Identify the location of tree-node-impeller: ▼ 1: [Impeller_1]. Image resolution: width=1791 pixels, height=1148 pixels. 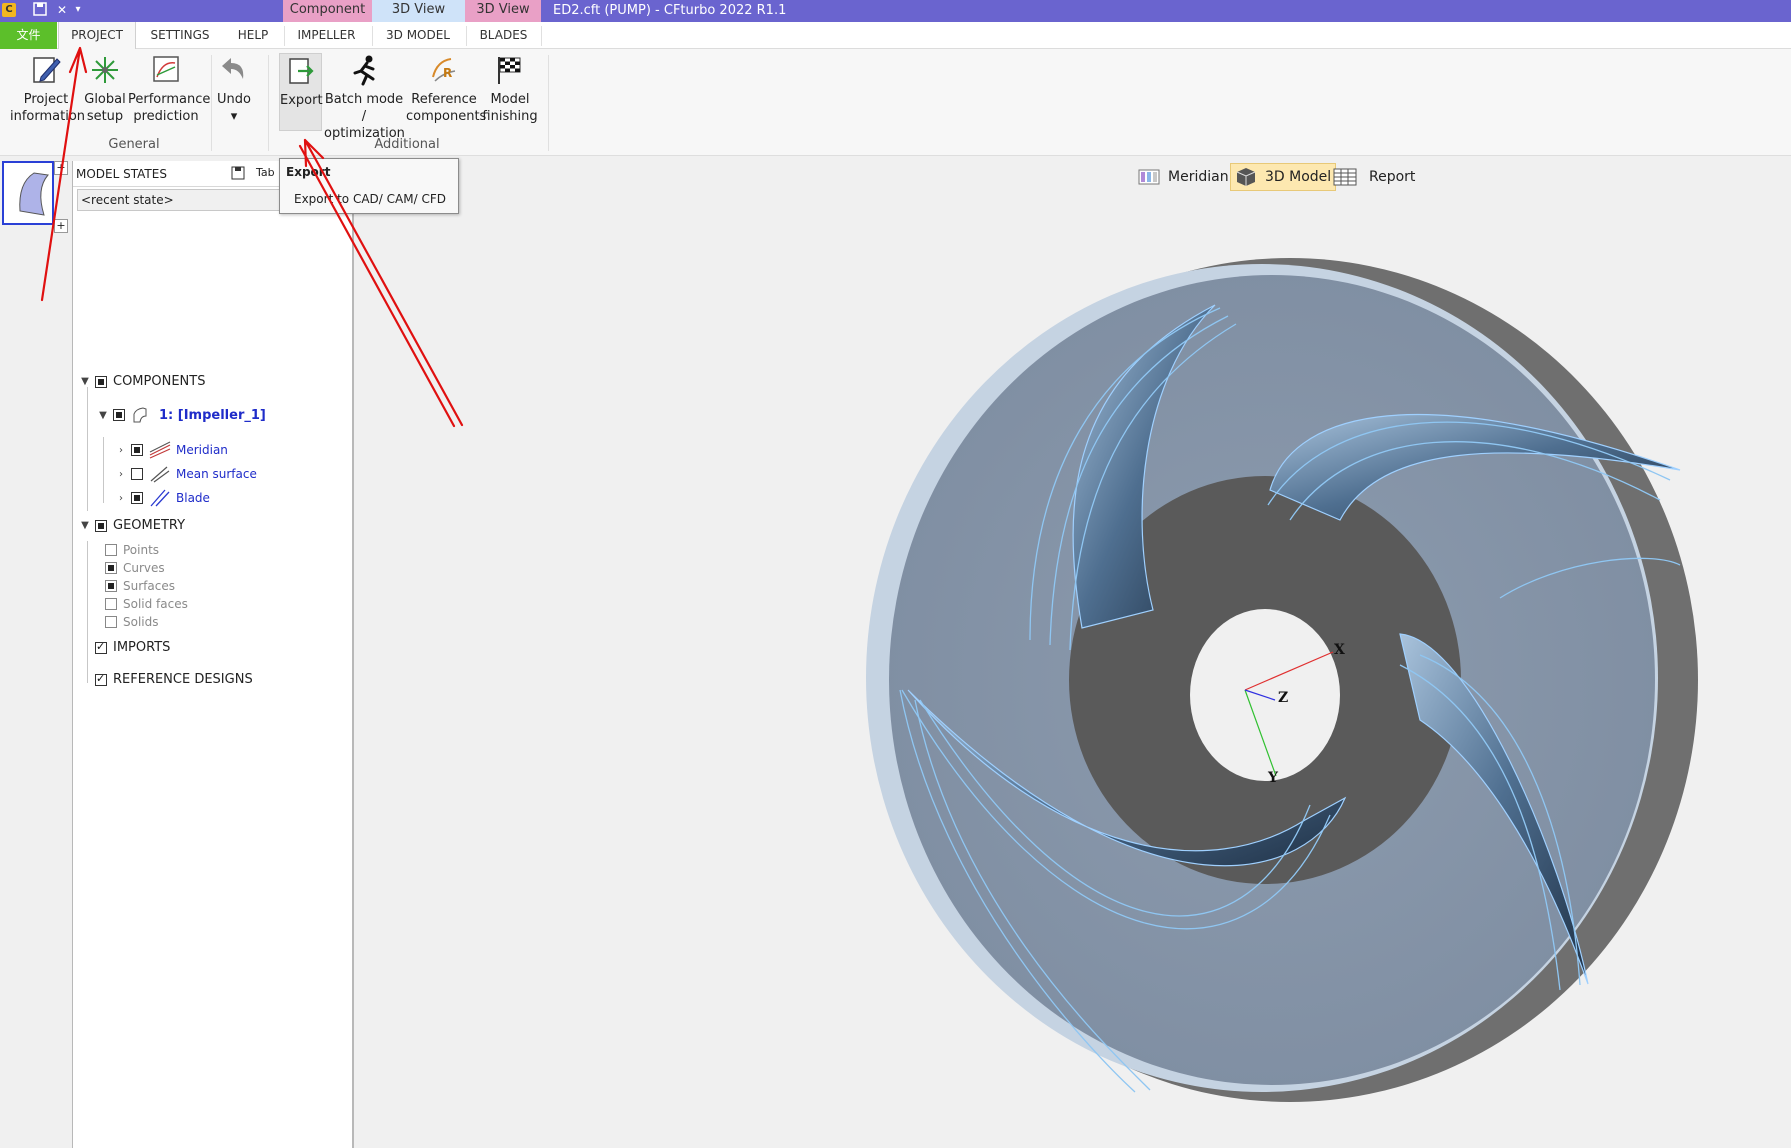
(181, 415).